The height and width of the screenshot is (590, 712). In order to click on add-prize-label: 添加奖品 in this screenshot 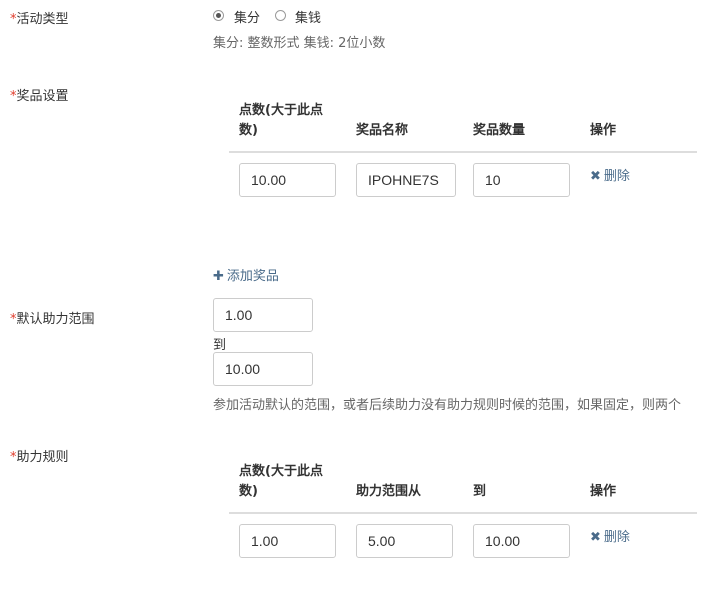, I will do `click(252, 276)`.